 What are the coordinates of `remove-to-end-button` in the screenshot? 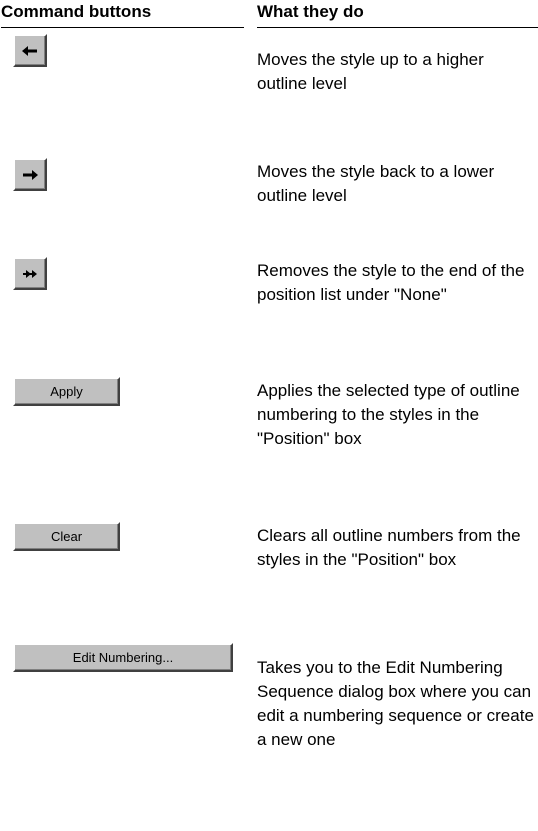 It's located at (30, 273).